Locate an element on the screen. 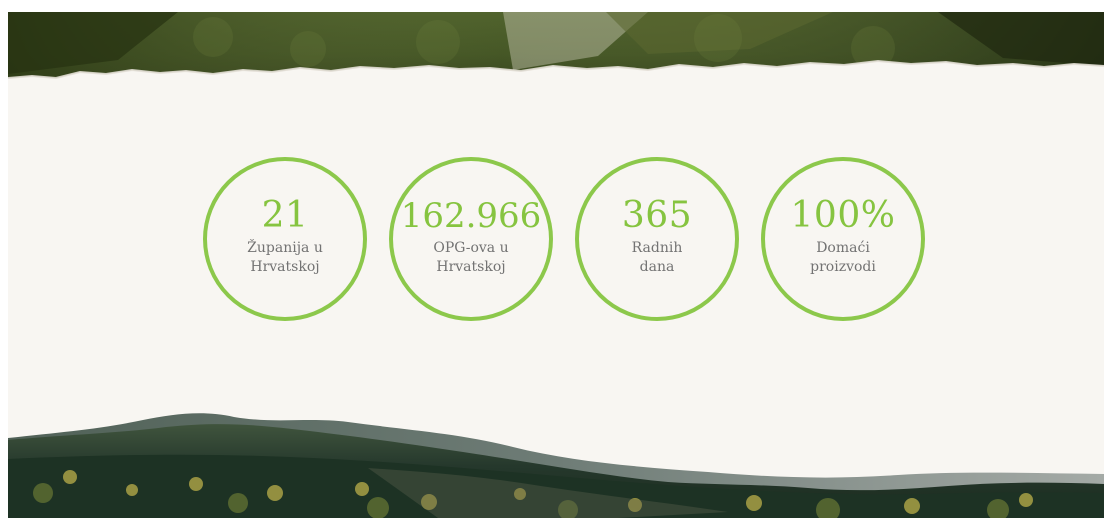  stat-farms: 162.966 OPG-ova u Hrvatskoj is located at coordinates (471, 239).